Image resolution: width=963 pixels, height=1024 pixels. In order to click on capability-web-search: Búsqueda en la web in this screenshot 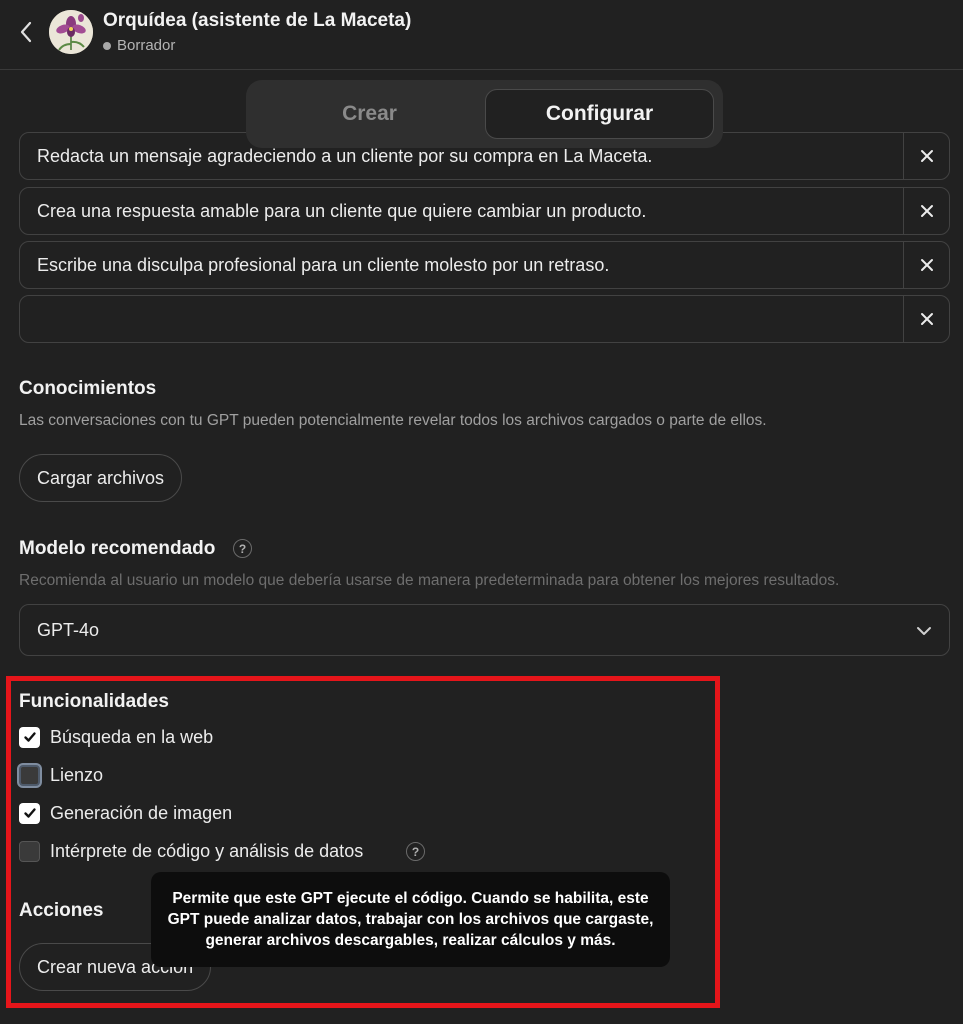, I will do `click(116, 737)`.